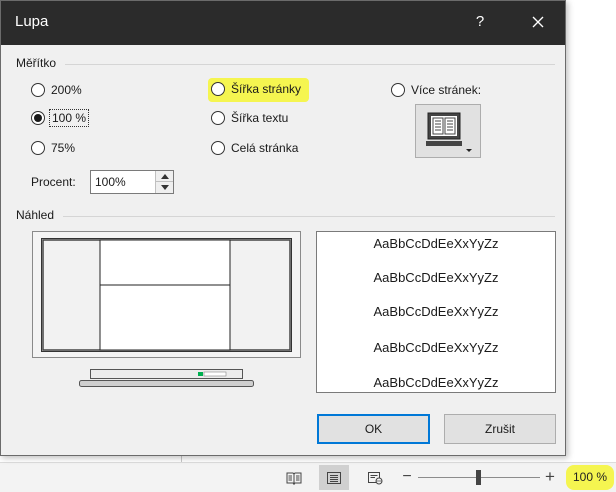 This screenshot has height=492, width=616. I want to click on preview-group-divider, so click(309, 216).